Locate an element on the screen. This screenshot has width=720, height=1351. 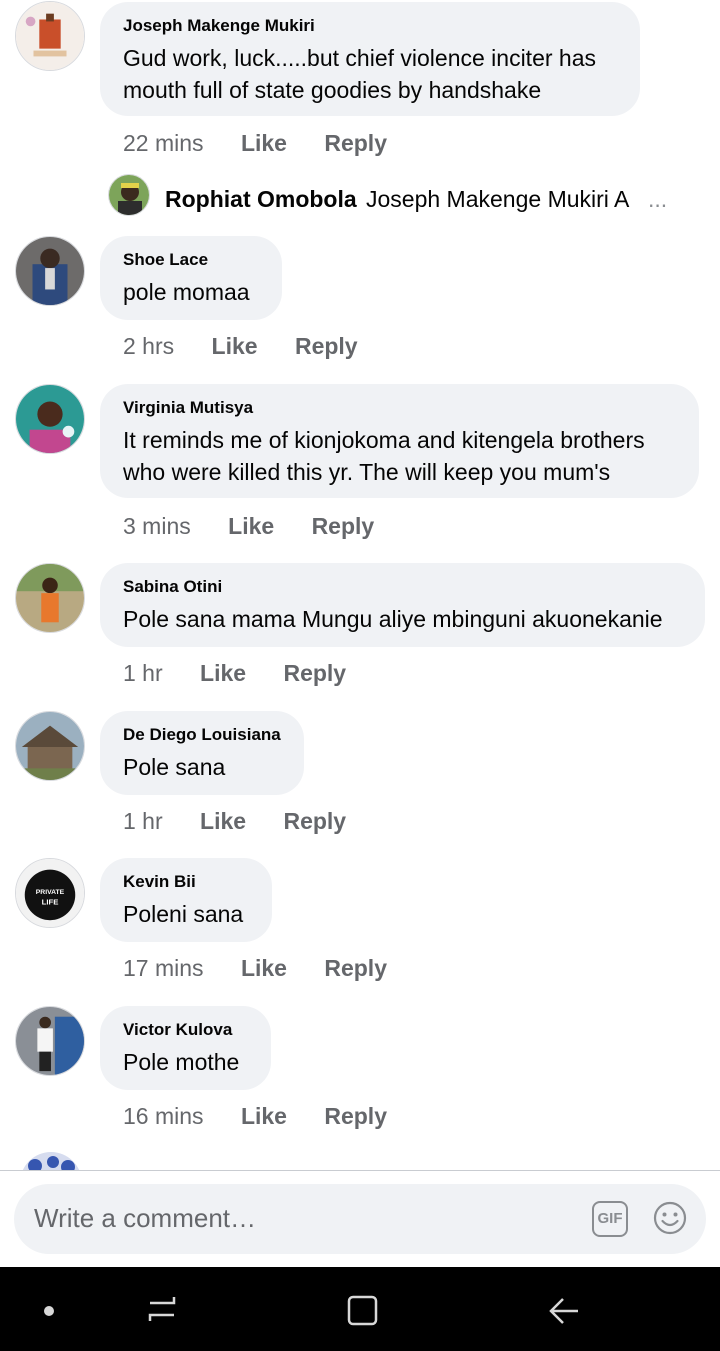
comment-time: 22 mins is located at coordinates (163, 143).